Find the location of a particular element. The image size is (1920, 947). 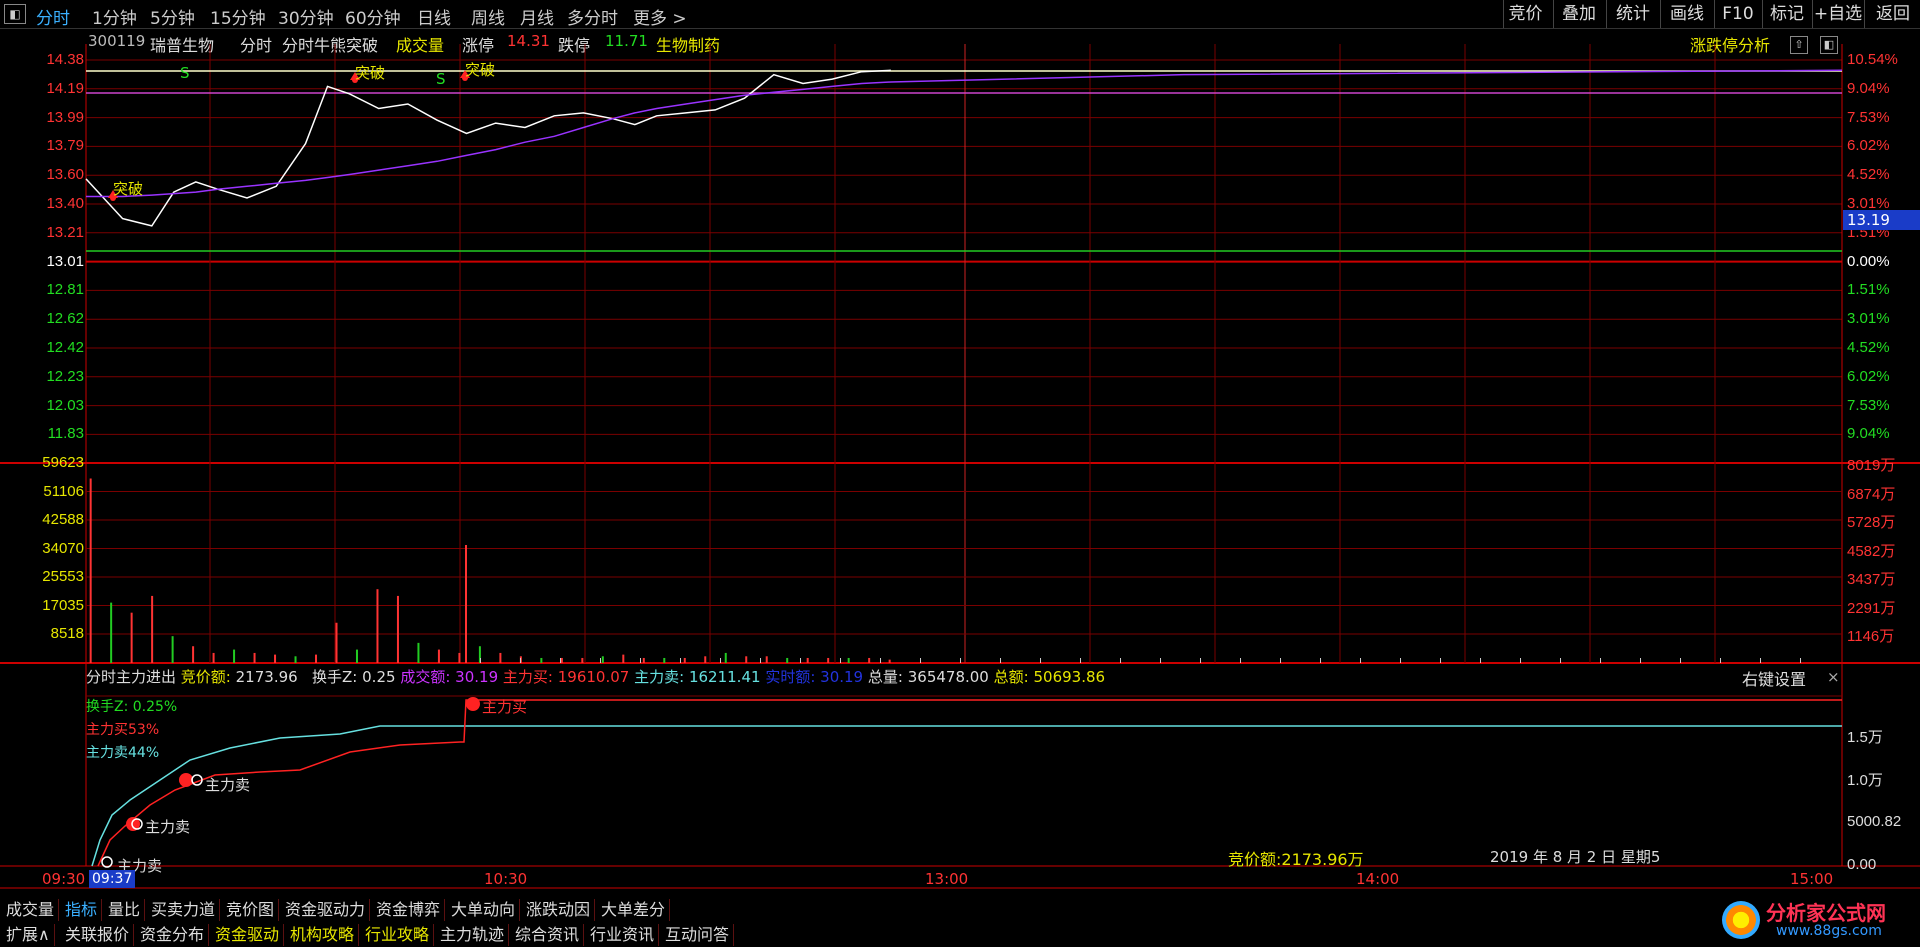

bottom-tab: 买卖力道 is located at coordinates (184, 910).